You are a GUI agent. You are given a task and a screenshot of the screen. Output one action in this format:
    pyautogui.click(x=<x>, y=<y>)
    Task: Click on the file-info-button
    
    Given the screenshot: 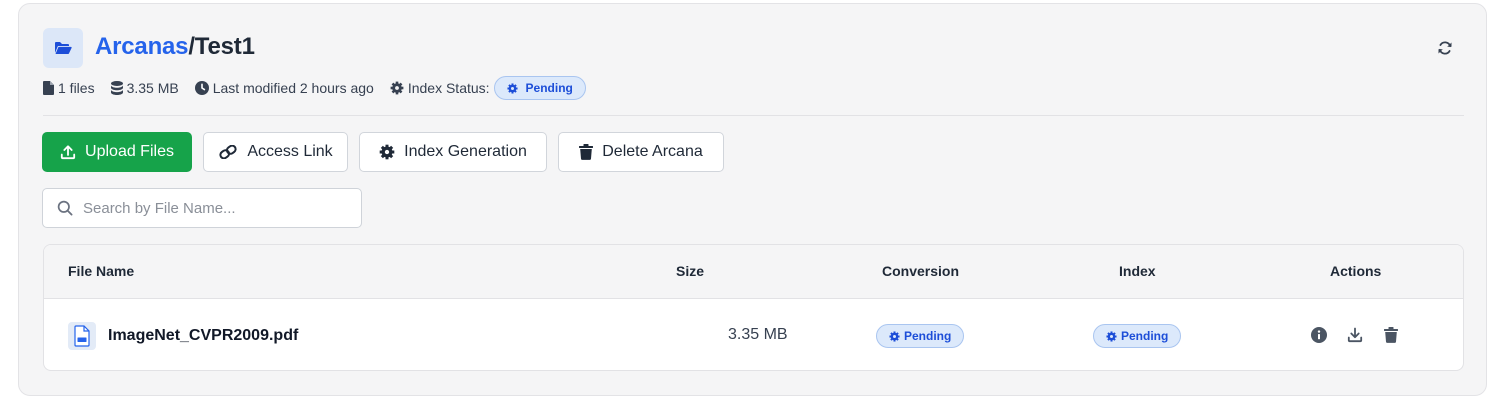 What is the action you would take?
    pyautogui.click(x=1319, y=335)
    